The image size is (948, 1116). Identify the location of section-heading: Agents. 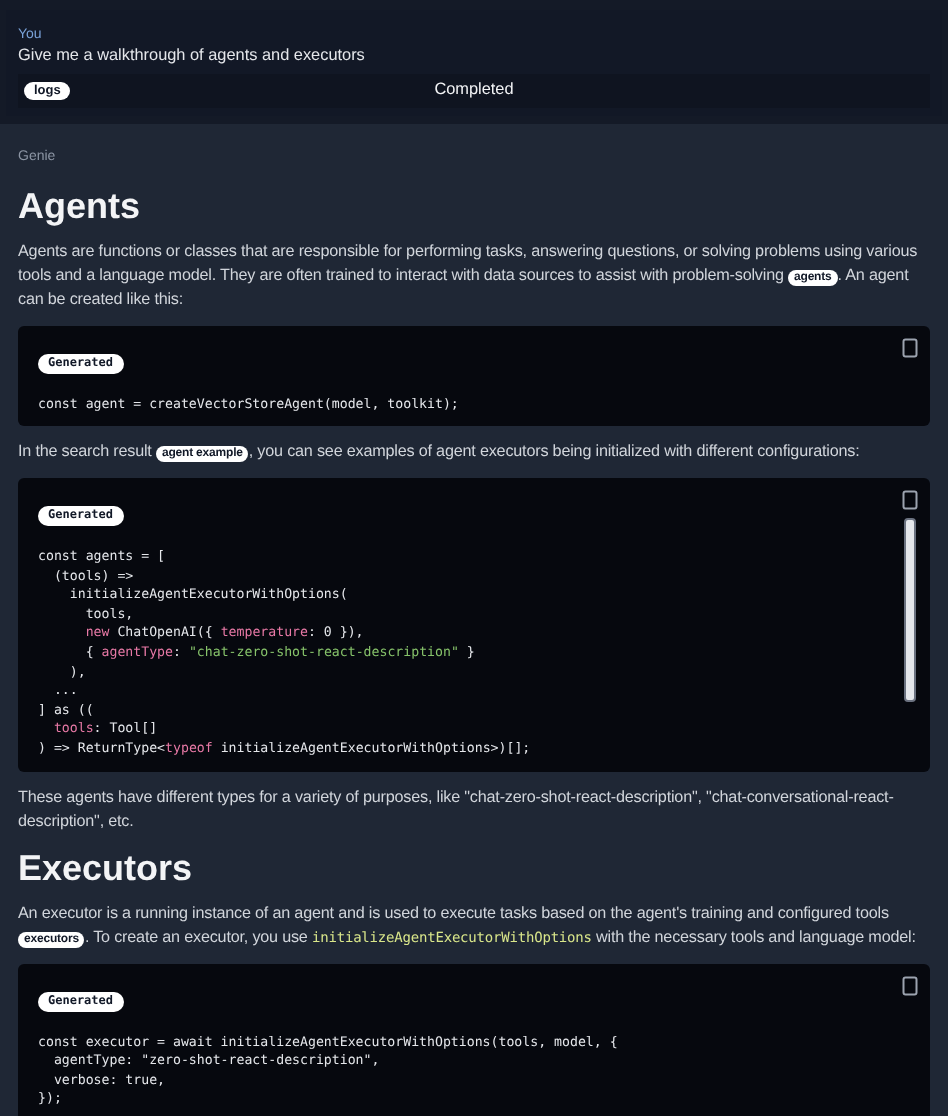
(80, 206).